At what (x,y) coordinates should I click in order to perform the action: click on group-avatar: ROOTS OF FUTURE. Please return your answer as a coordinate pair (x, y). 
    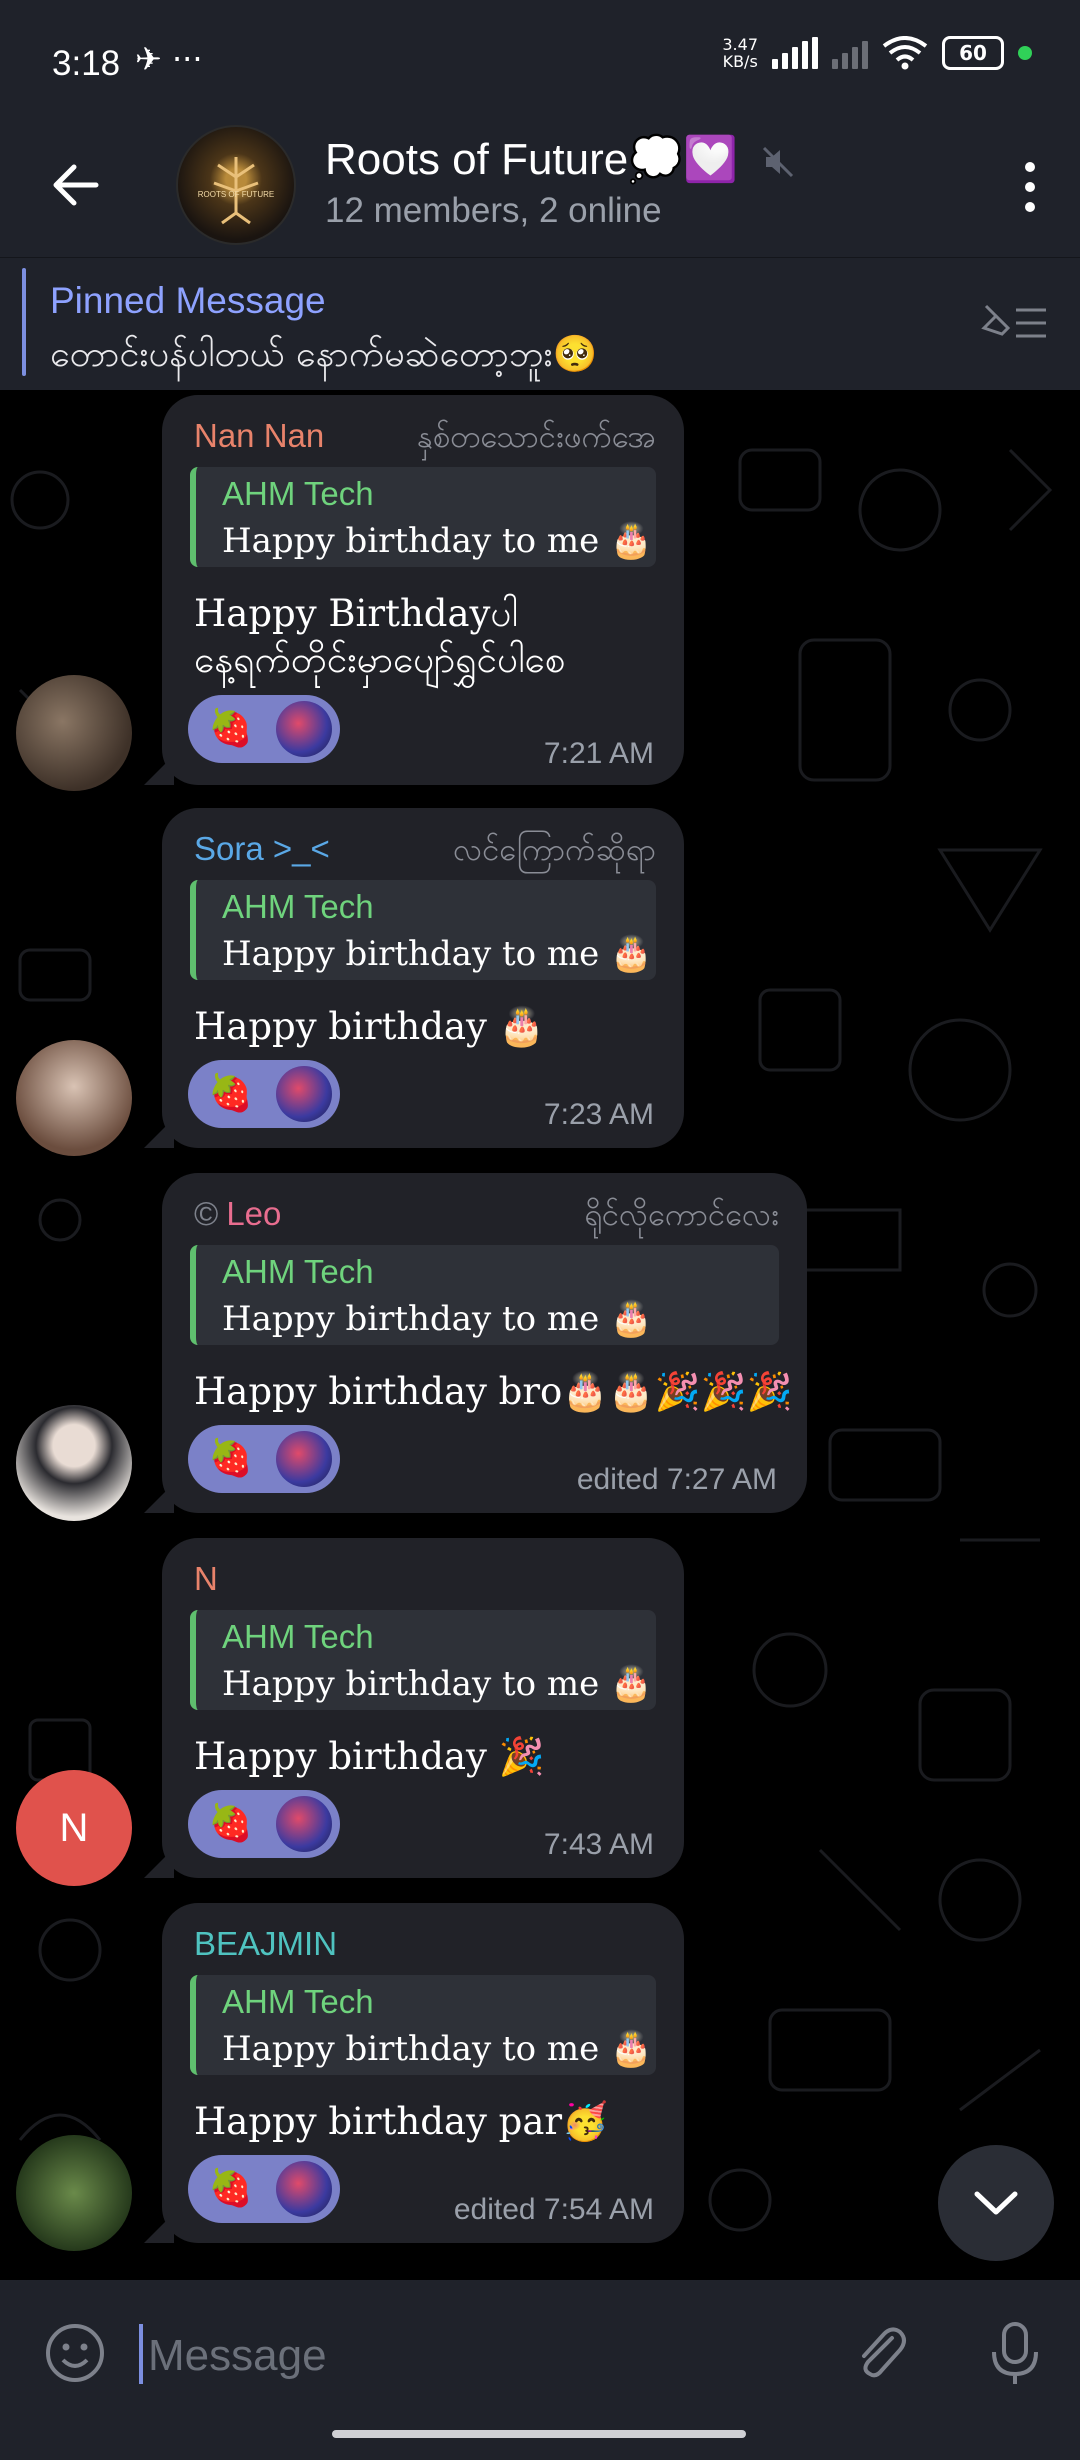
    Looking at the image, I should click on (236, 185).